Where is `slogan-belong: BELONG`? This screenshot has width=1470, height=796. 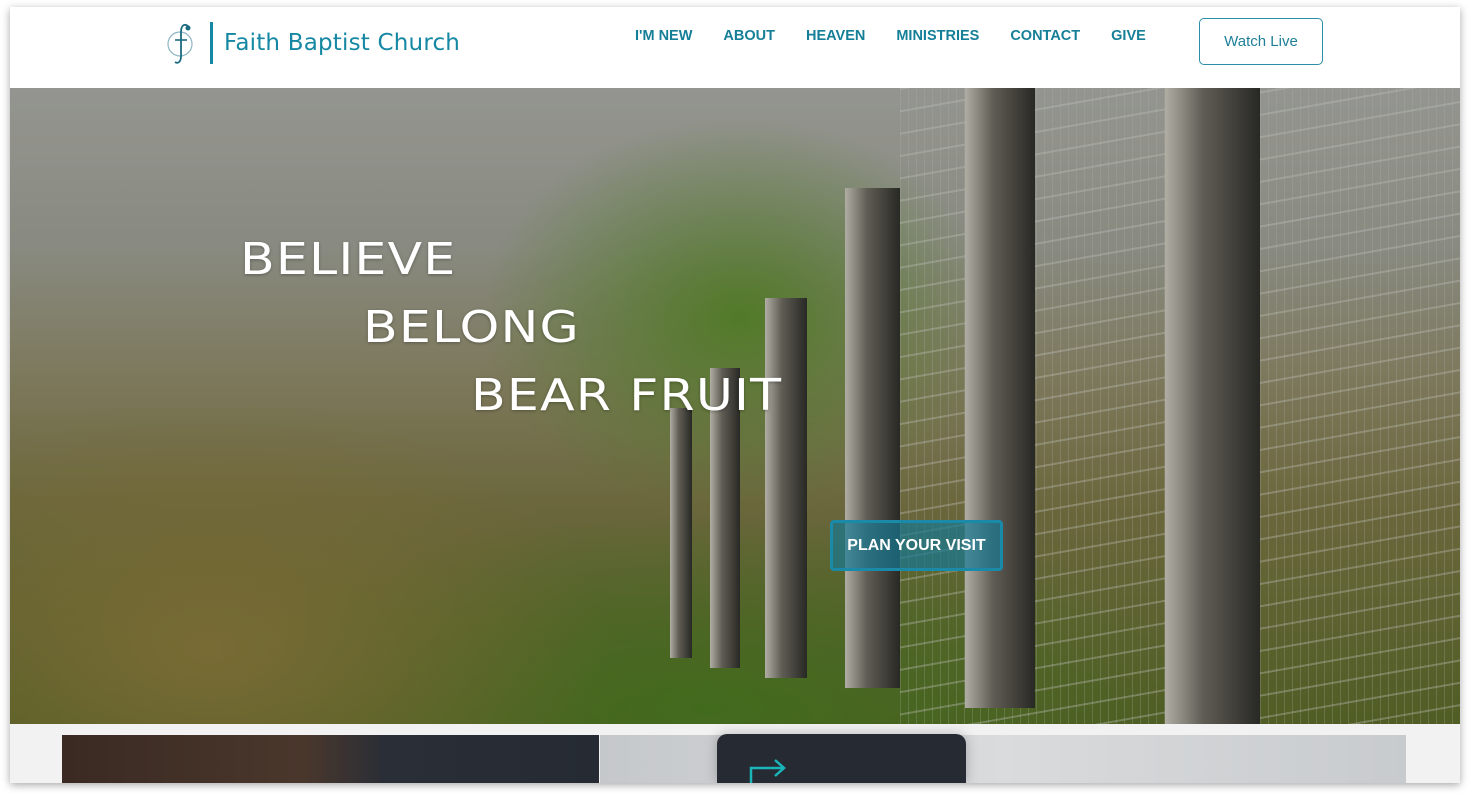
slogan-belong: BELONG is located at coordinates (471, 327).